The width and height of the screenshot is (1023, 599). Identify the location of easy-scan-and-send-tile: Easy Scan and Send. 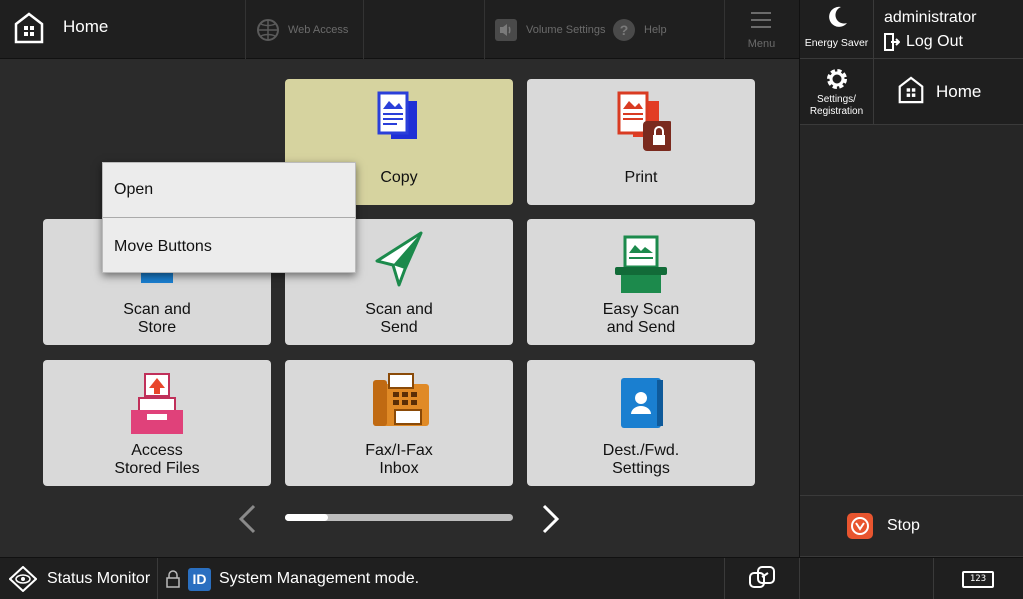
(641, 282).